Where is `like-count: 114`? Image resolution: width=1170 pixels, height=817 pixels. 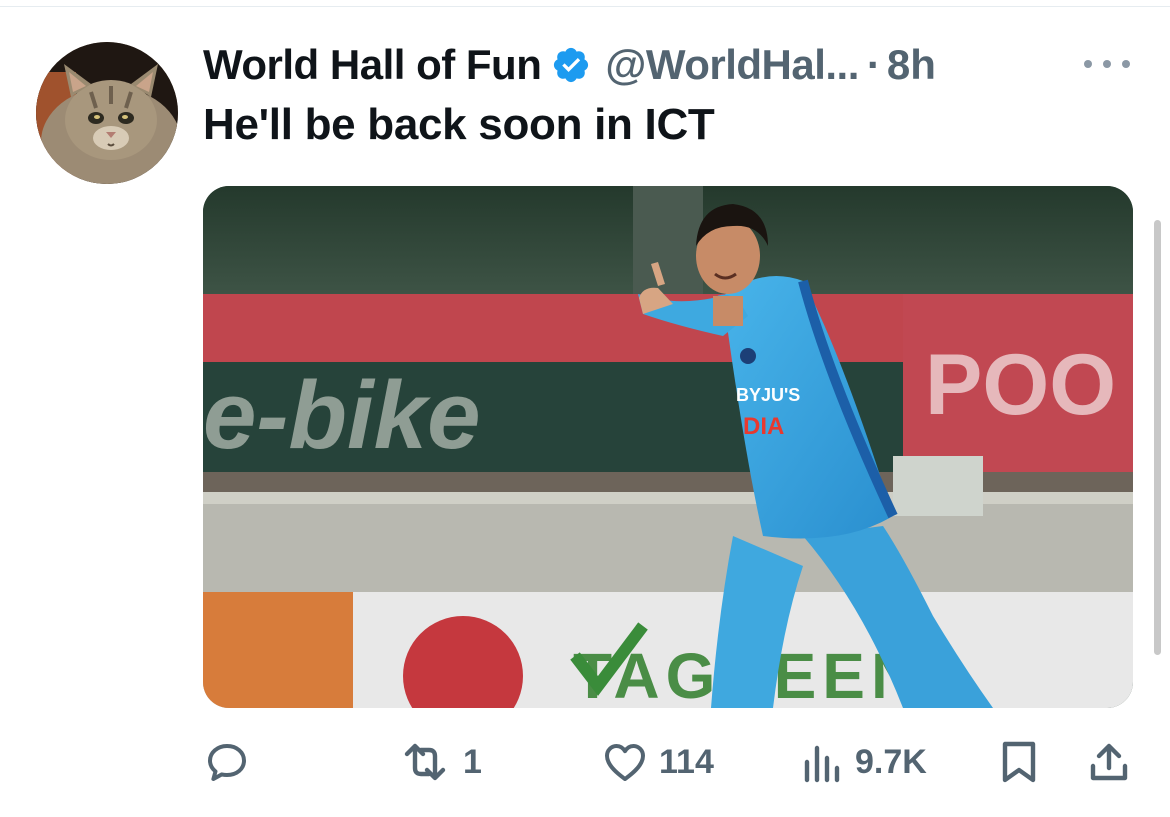 like-count: 114 is located at coordinates (686, 761).